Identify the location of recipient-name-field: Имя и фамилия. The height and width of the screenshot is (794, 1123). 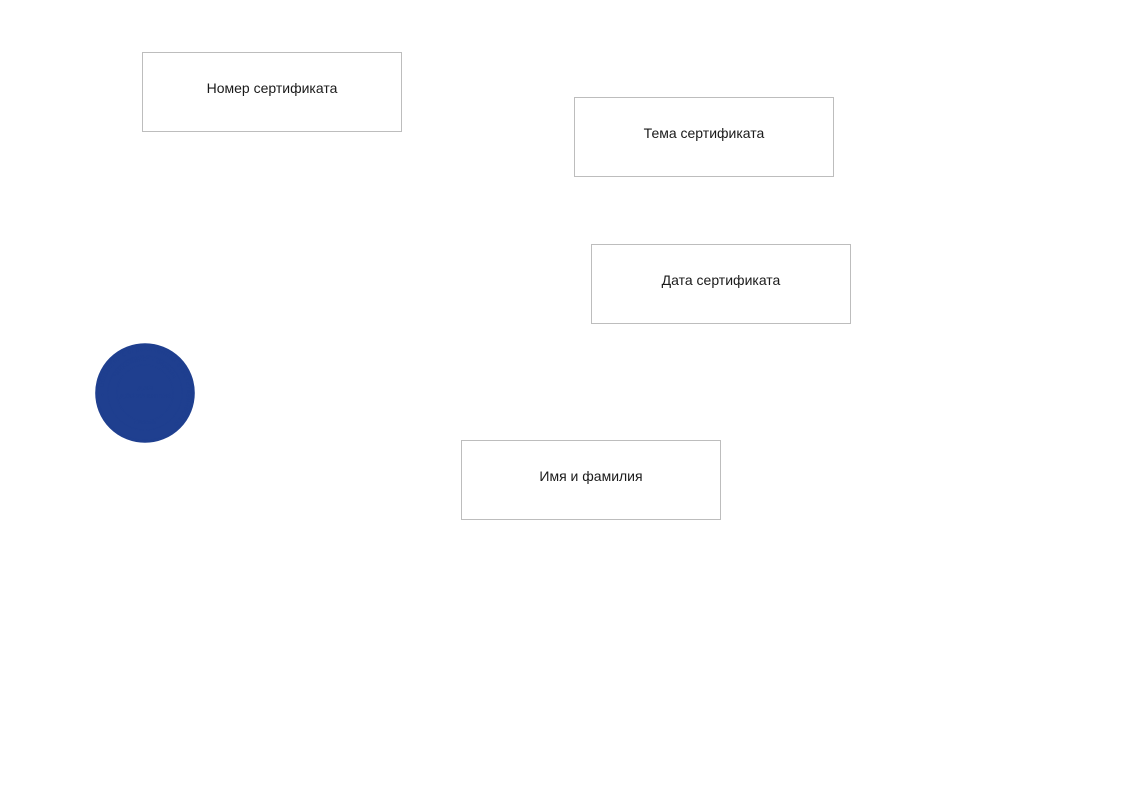
(591, 480).